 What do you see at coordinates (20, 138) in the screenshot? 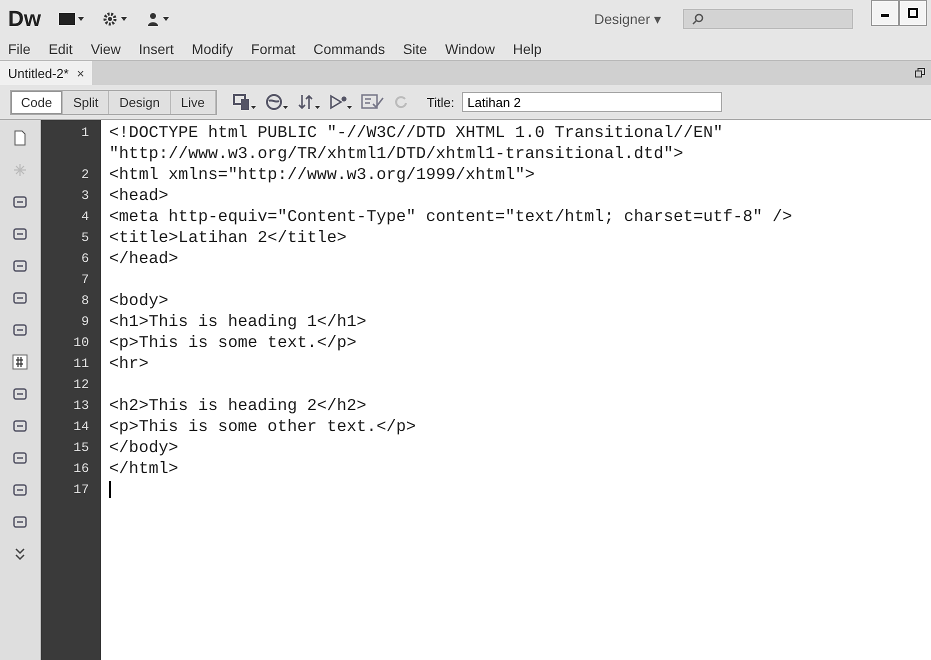
I see `file-icon` at bounding box center [20, 138].